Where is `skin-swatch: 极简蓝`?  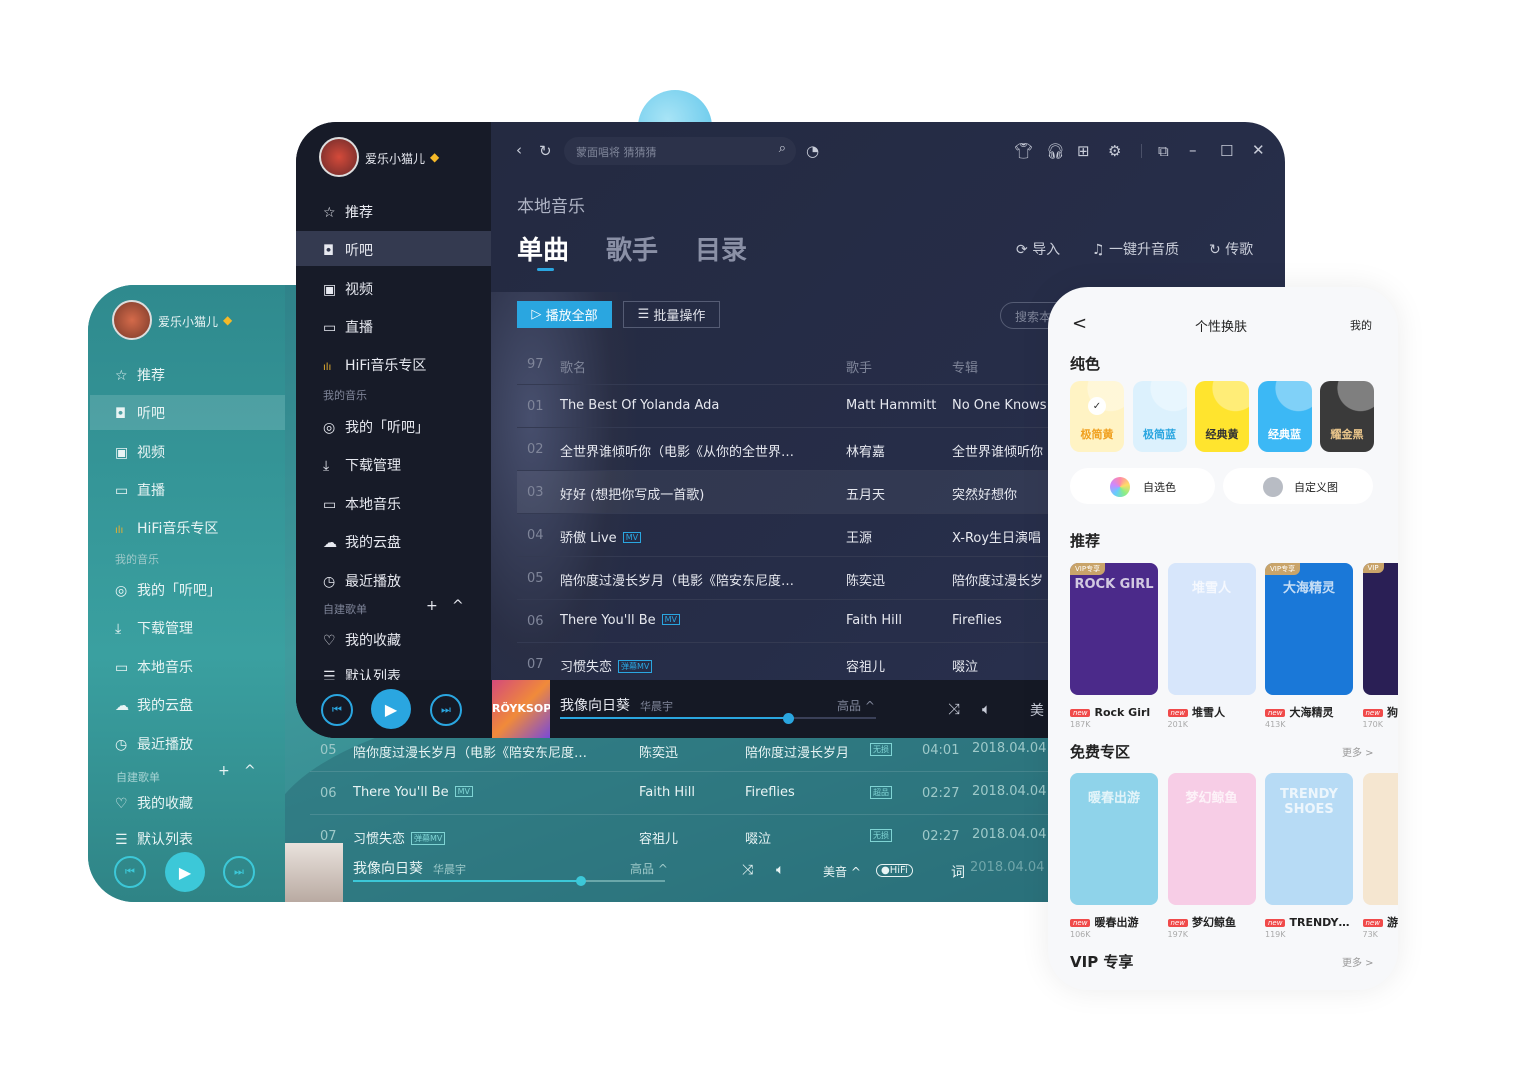
skin-swatch: 极简蓝 is located at coordinates (1159, 416).